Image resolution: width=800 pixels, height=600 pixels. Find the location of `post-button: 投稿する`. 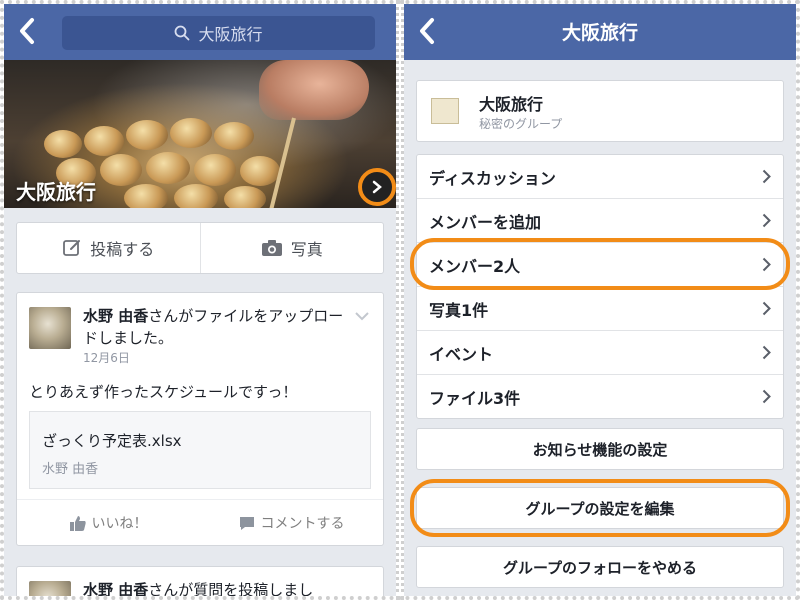

post-button: 投稿する is located at coordinates (108, 248).